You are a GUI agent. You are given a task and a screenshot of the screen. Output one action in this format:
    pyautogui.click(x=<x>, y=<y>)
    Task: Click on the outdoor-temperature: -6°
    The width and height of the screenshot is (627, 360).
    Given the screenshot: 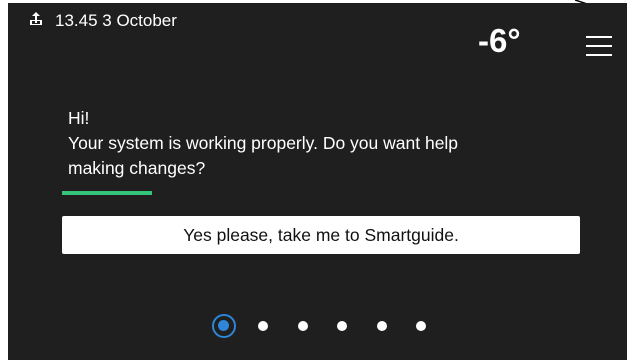 What is the action you would take?
    pyautogui.click(x=499, y=40)
    